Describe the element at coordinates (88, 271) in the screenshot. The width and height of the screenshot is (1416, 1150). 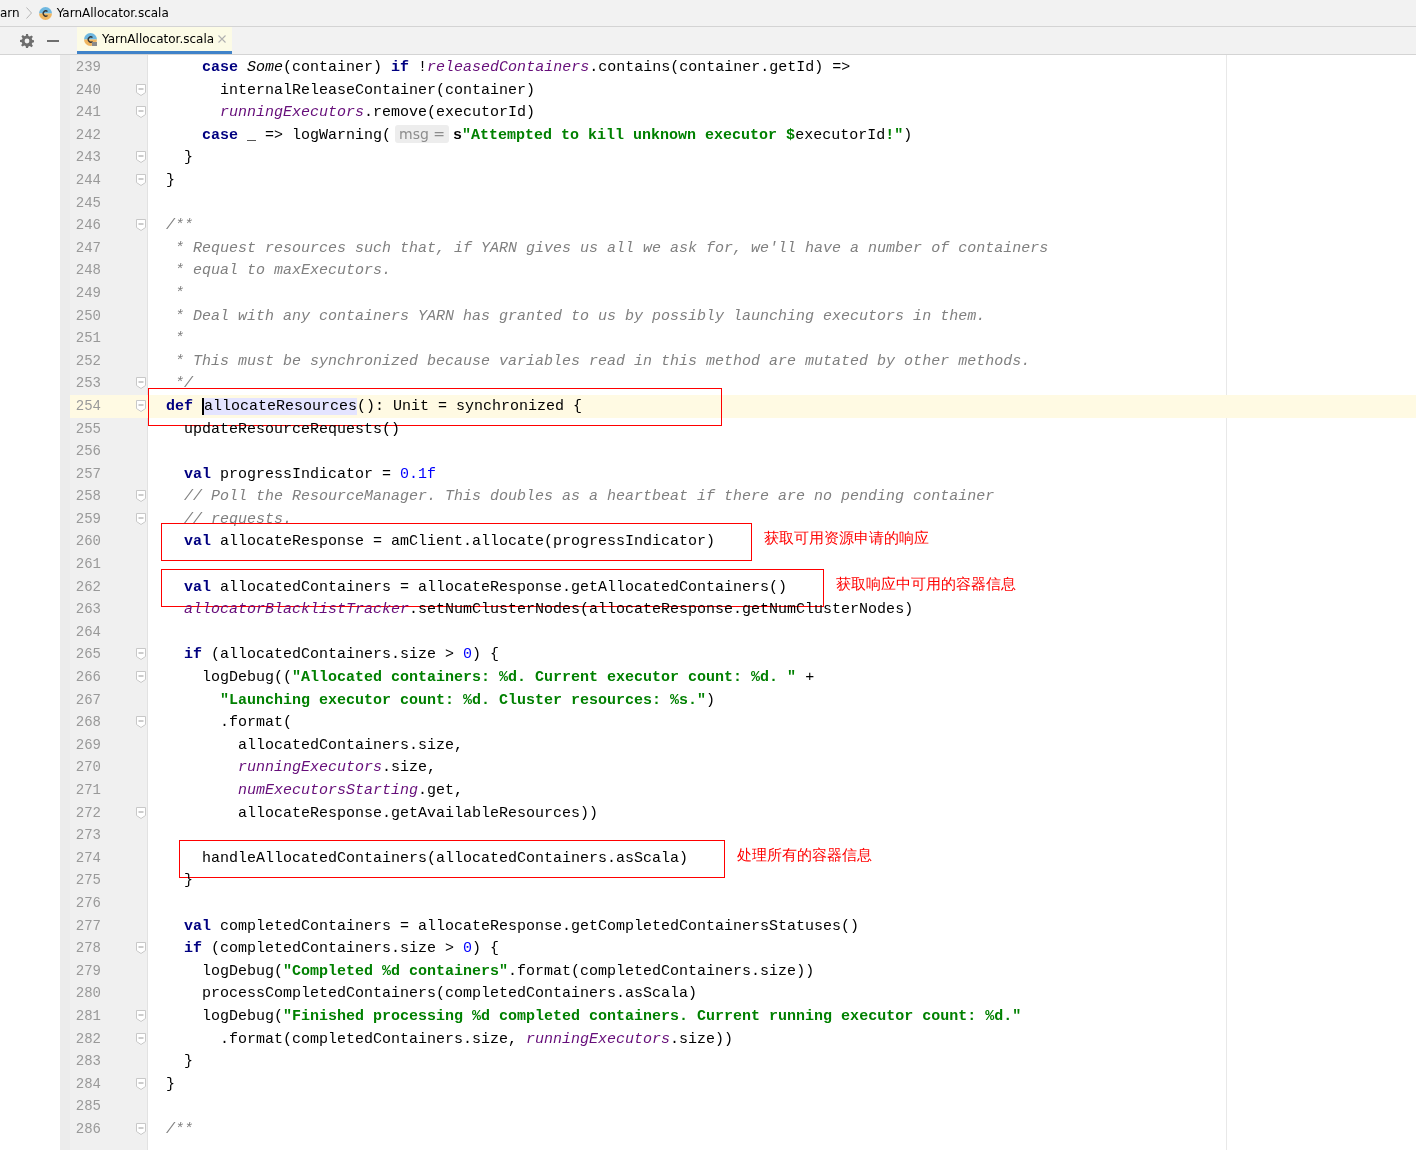
I see `line-number: 248` at that location.